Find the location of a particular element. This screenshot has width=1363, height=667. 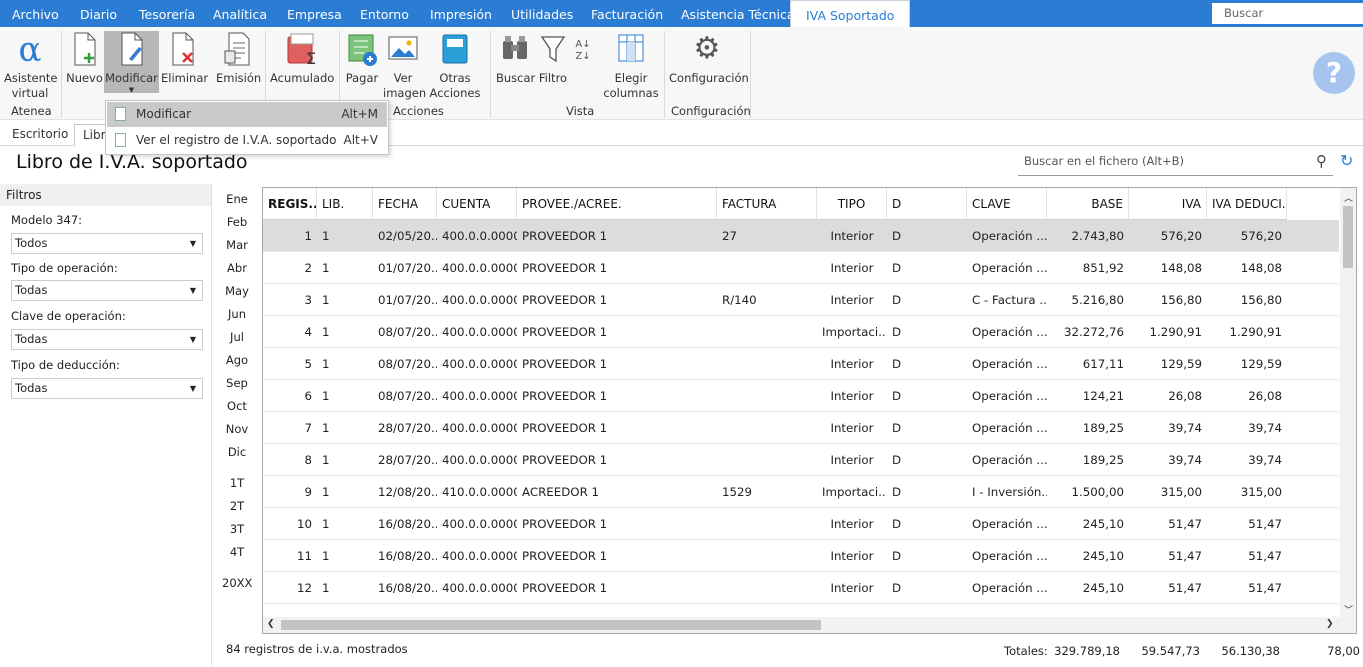

column-header-base: BASE is located at coordinates (1088, 204).